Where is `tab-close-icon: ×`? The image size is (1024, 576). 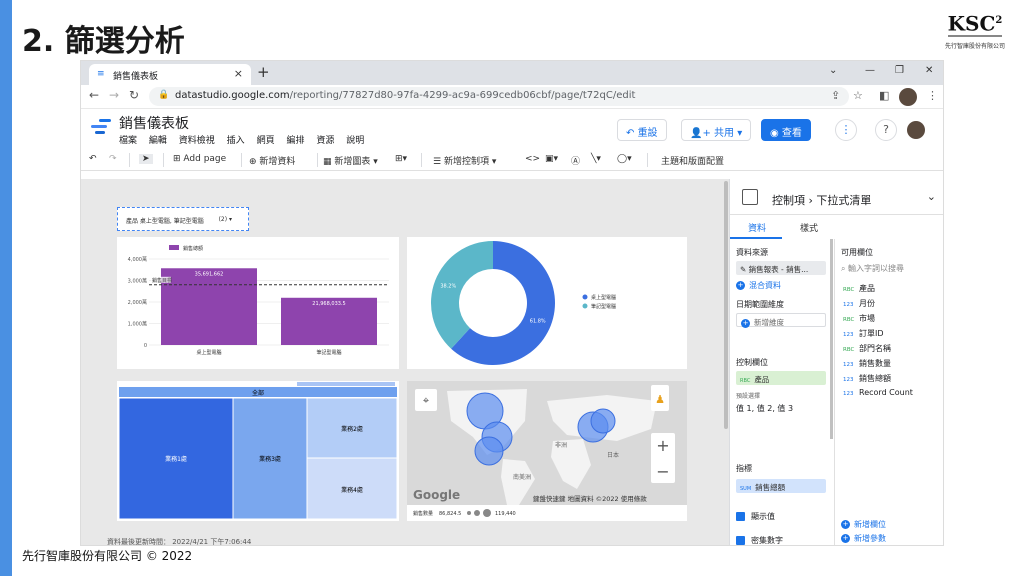
tab-close-icon: × is located at coordinates (238, 73).